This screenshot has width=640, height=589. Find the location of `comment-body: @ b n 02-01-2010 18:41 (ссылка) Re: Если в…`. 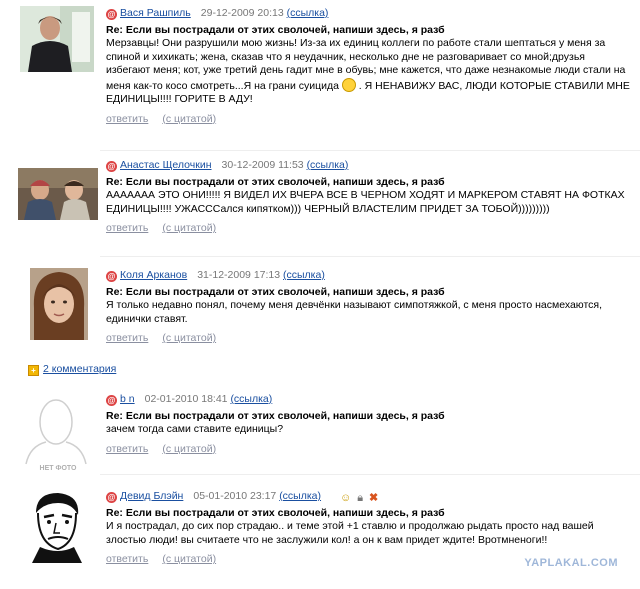

comment-body: @ b n 02-01-2010 18:41 (ссылка) Re: Если в… is located at coordinates (369, 423).